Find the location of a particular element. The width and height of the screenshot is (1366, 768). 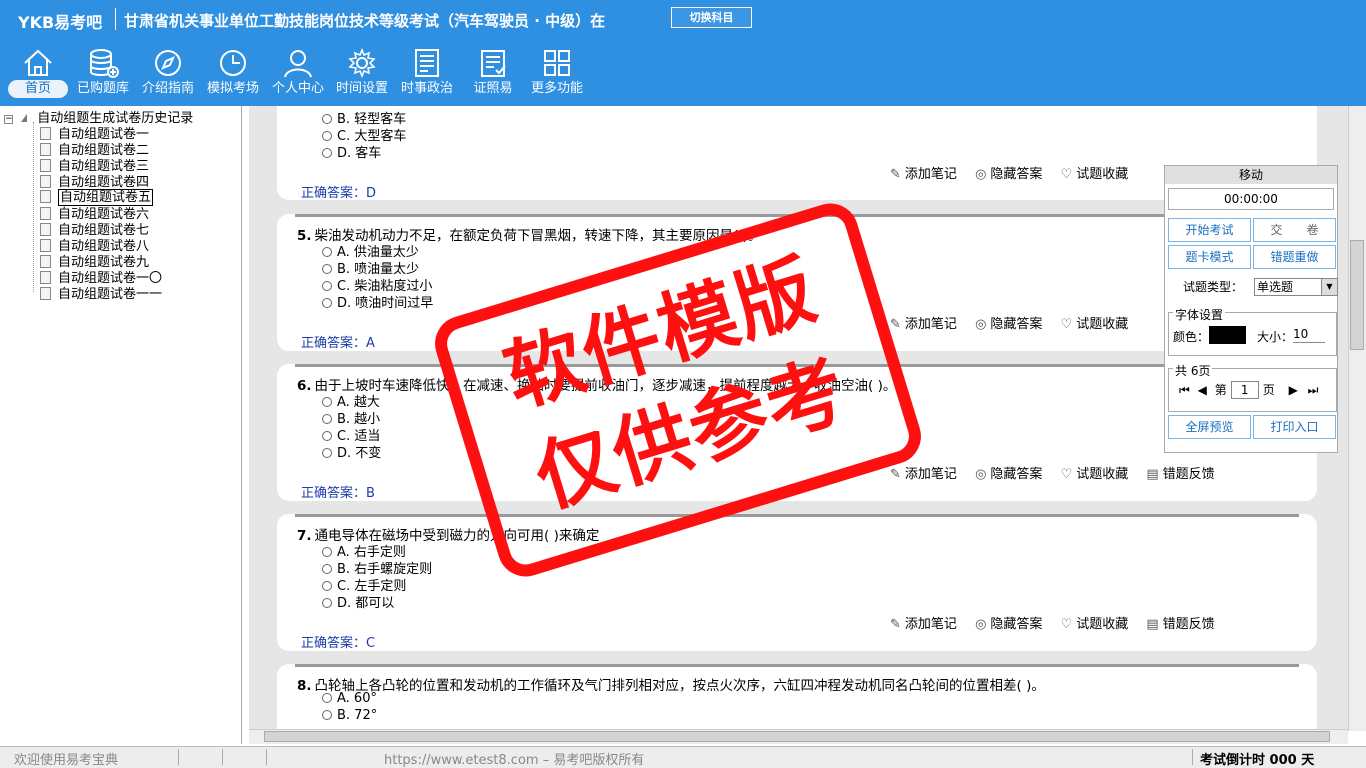

nav-label: 介绍指南 is located at coordinates (167, 88).